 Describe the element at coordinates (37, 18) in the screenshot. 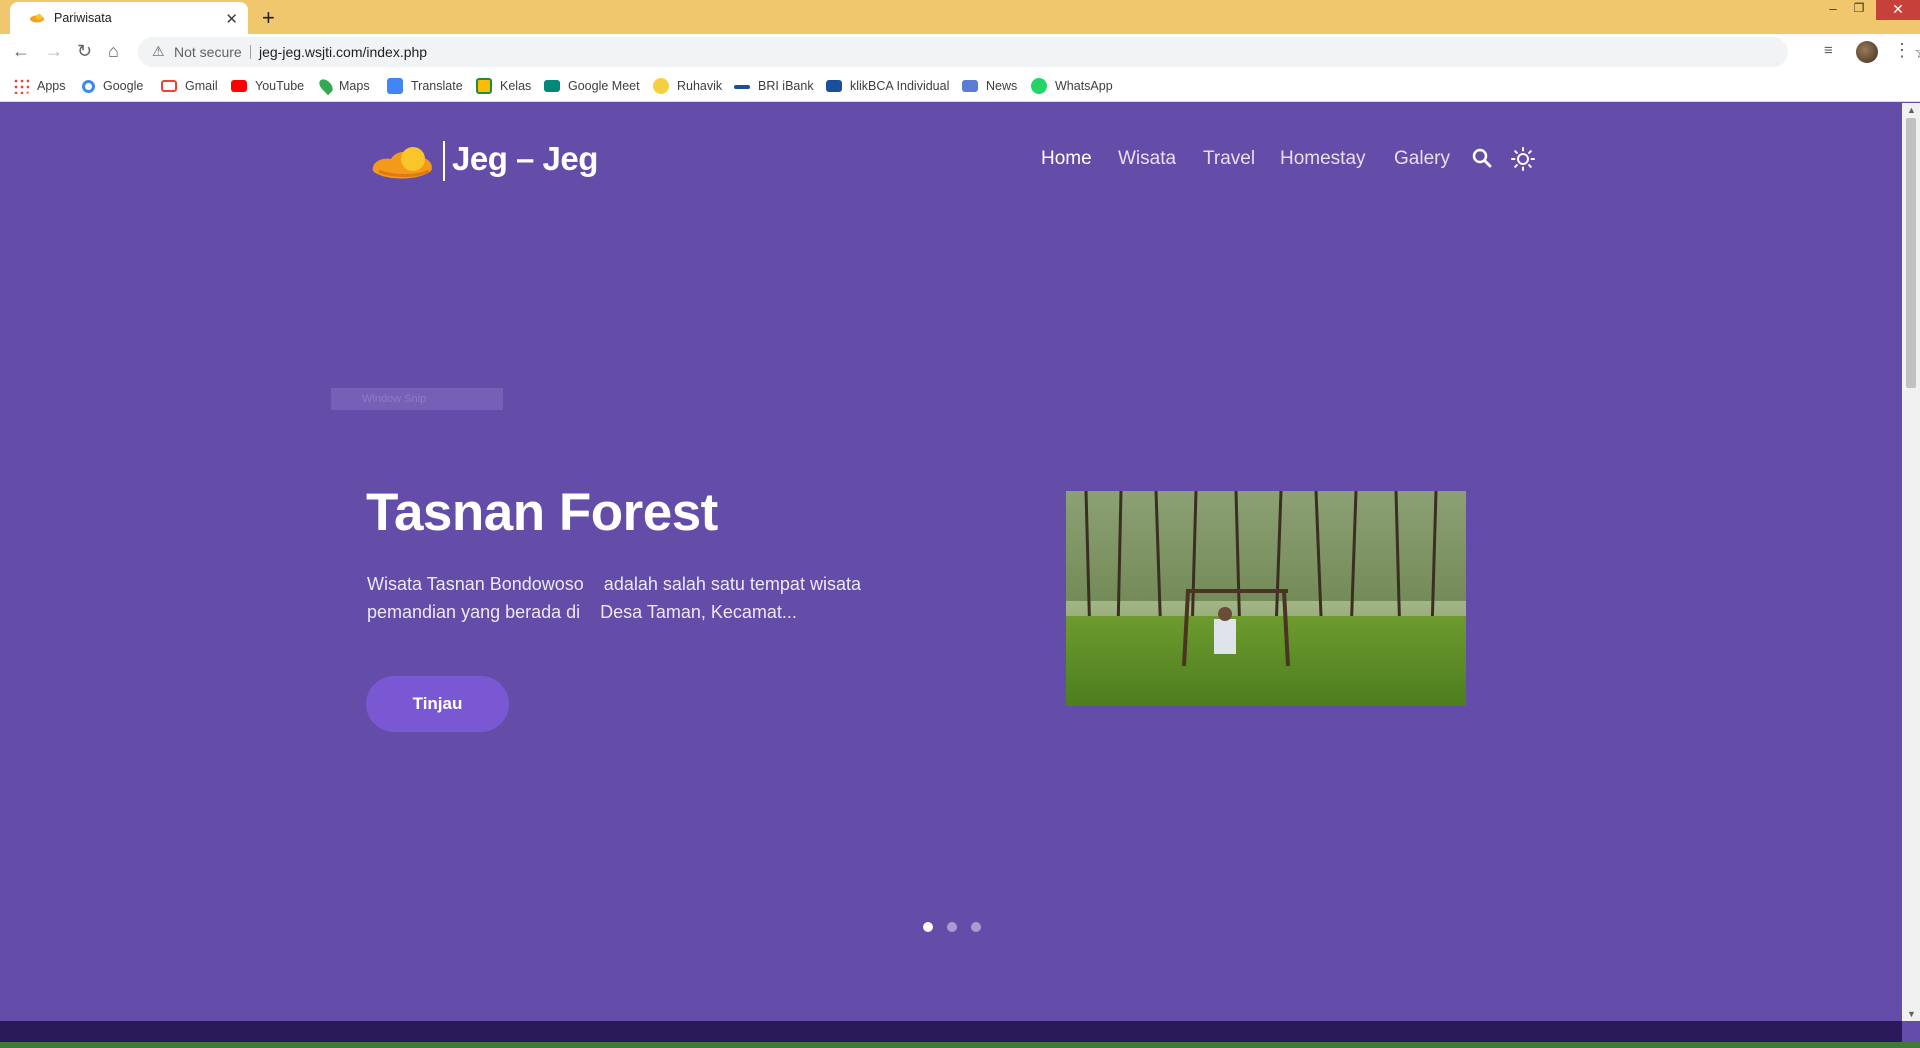

I see `site-favicon-icon` at that location.